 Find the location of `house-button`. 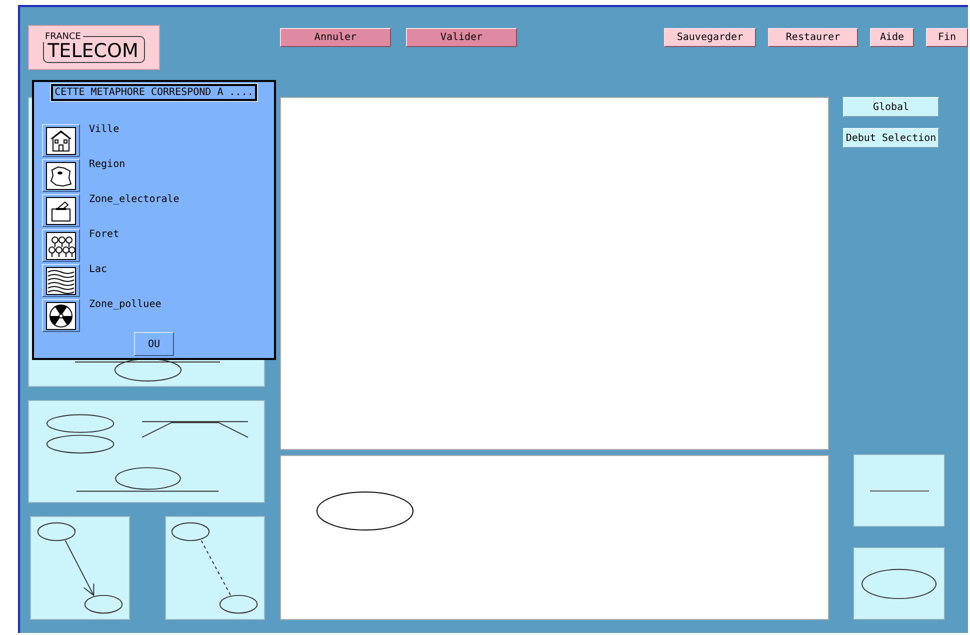

house-button is located at coordinates (61, 140).